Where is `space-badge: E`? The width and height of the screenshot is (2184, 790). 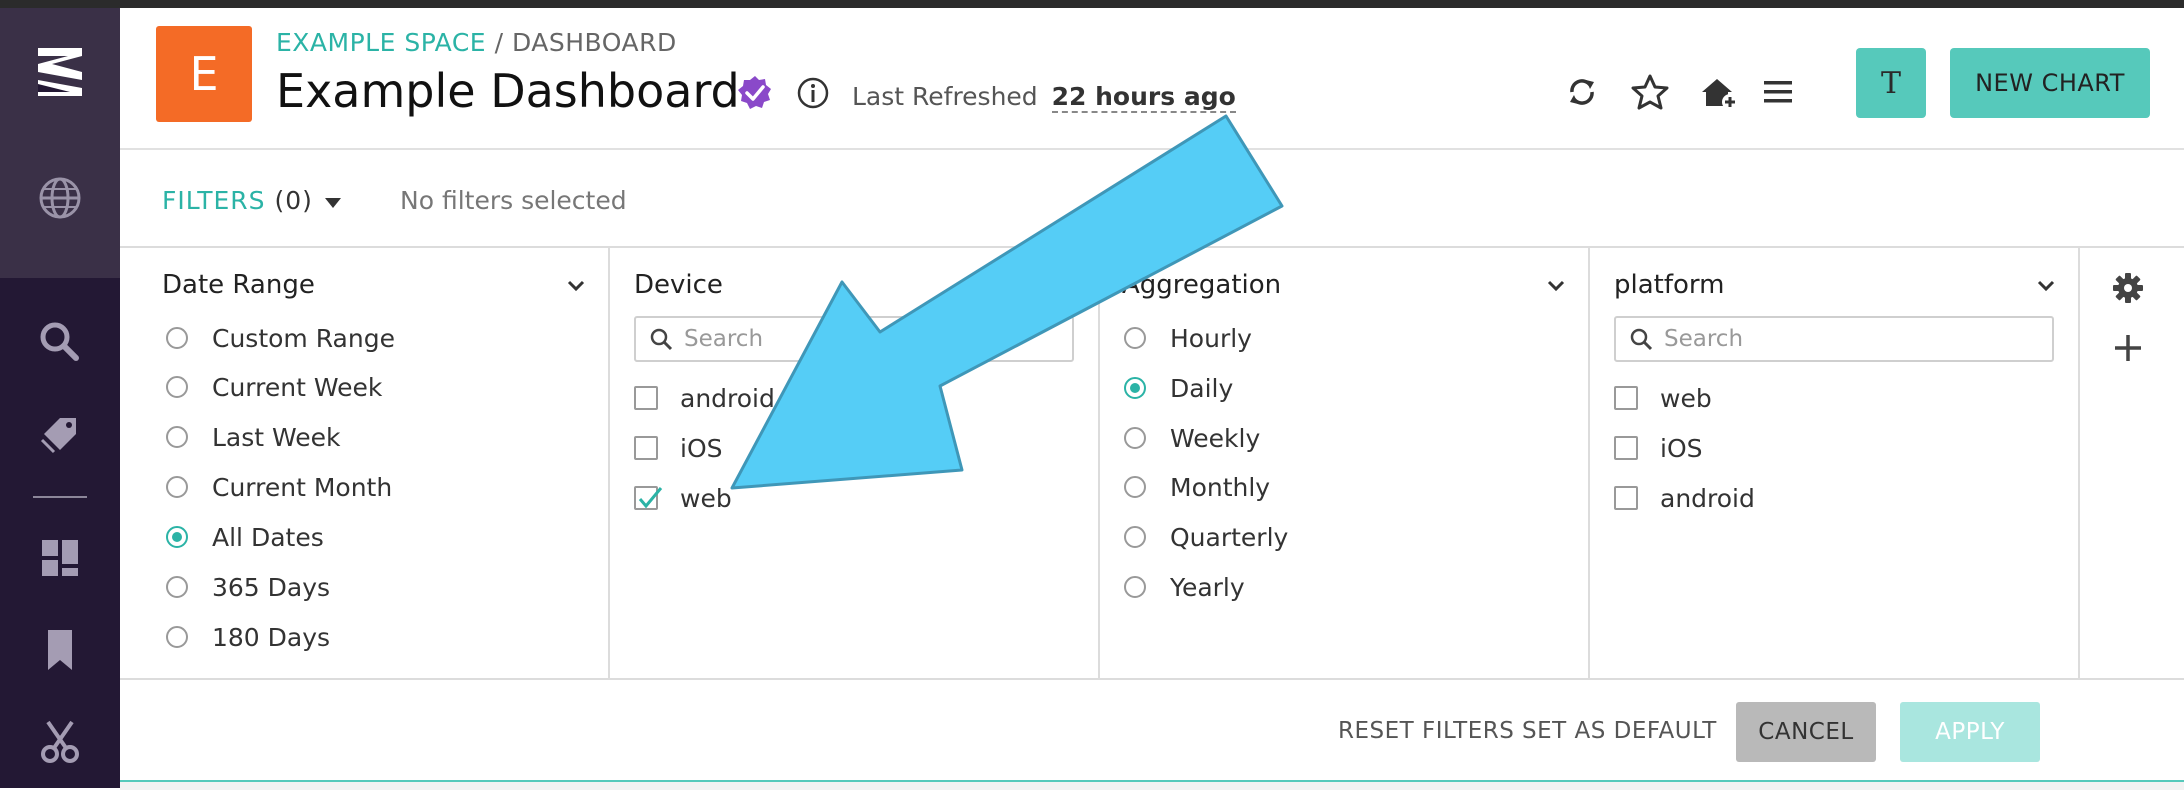 space-badge: E is located at coordinates (204, 74).